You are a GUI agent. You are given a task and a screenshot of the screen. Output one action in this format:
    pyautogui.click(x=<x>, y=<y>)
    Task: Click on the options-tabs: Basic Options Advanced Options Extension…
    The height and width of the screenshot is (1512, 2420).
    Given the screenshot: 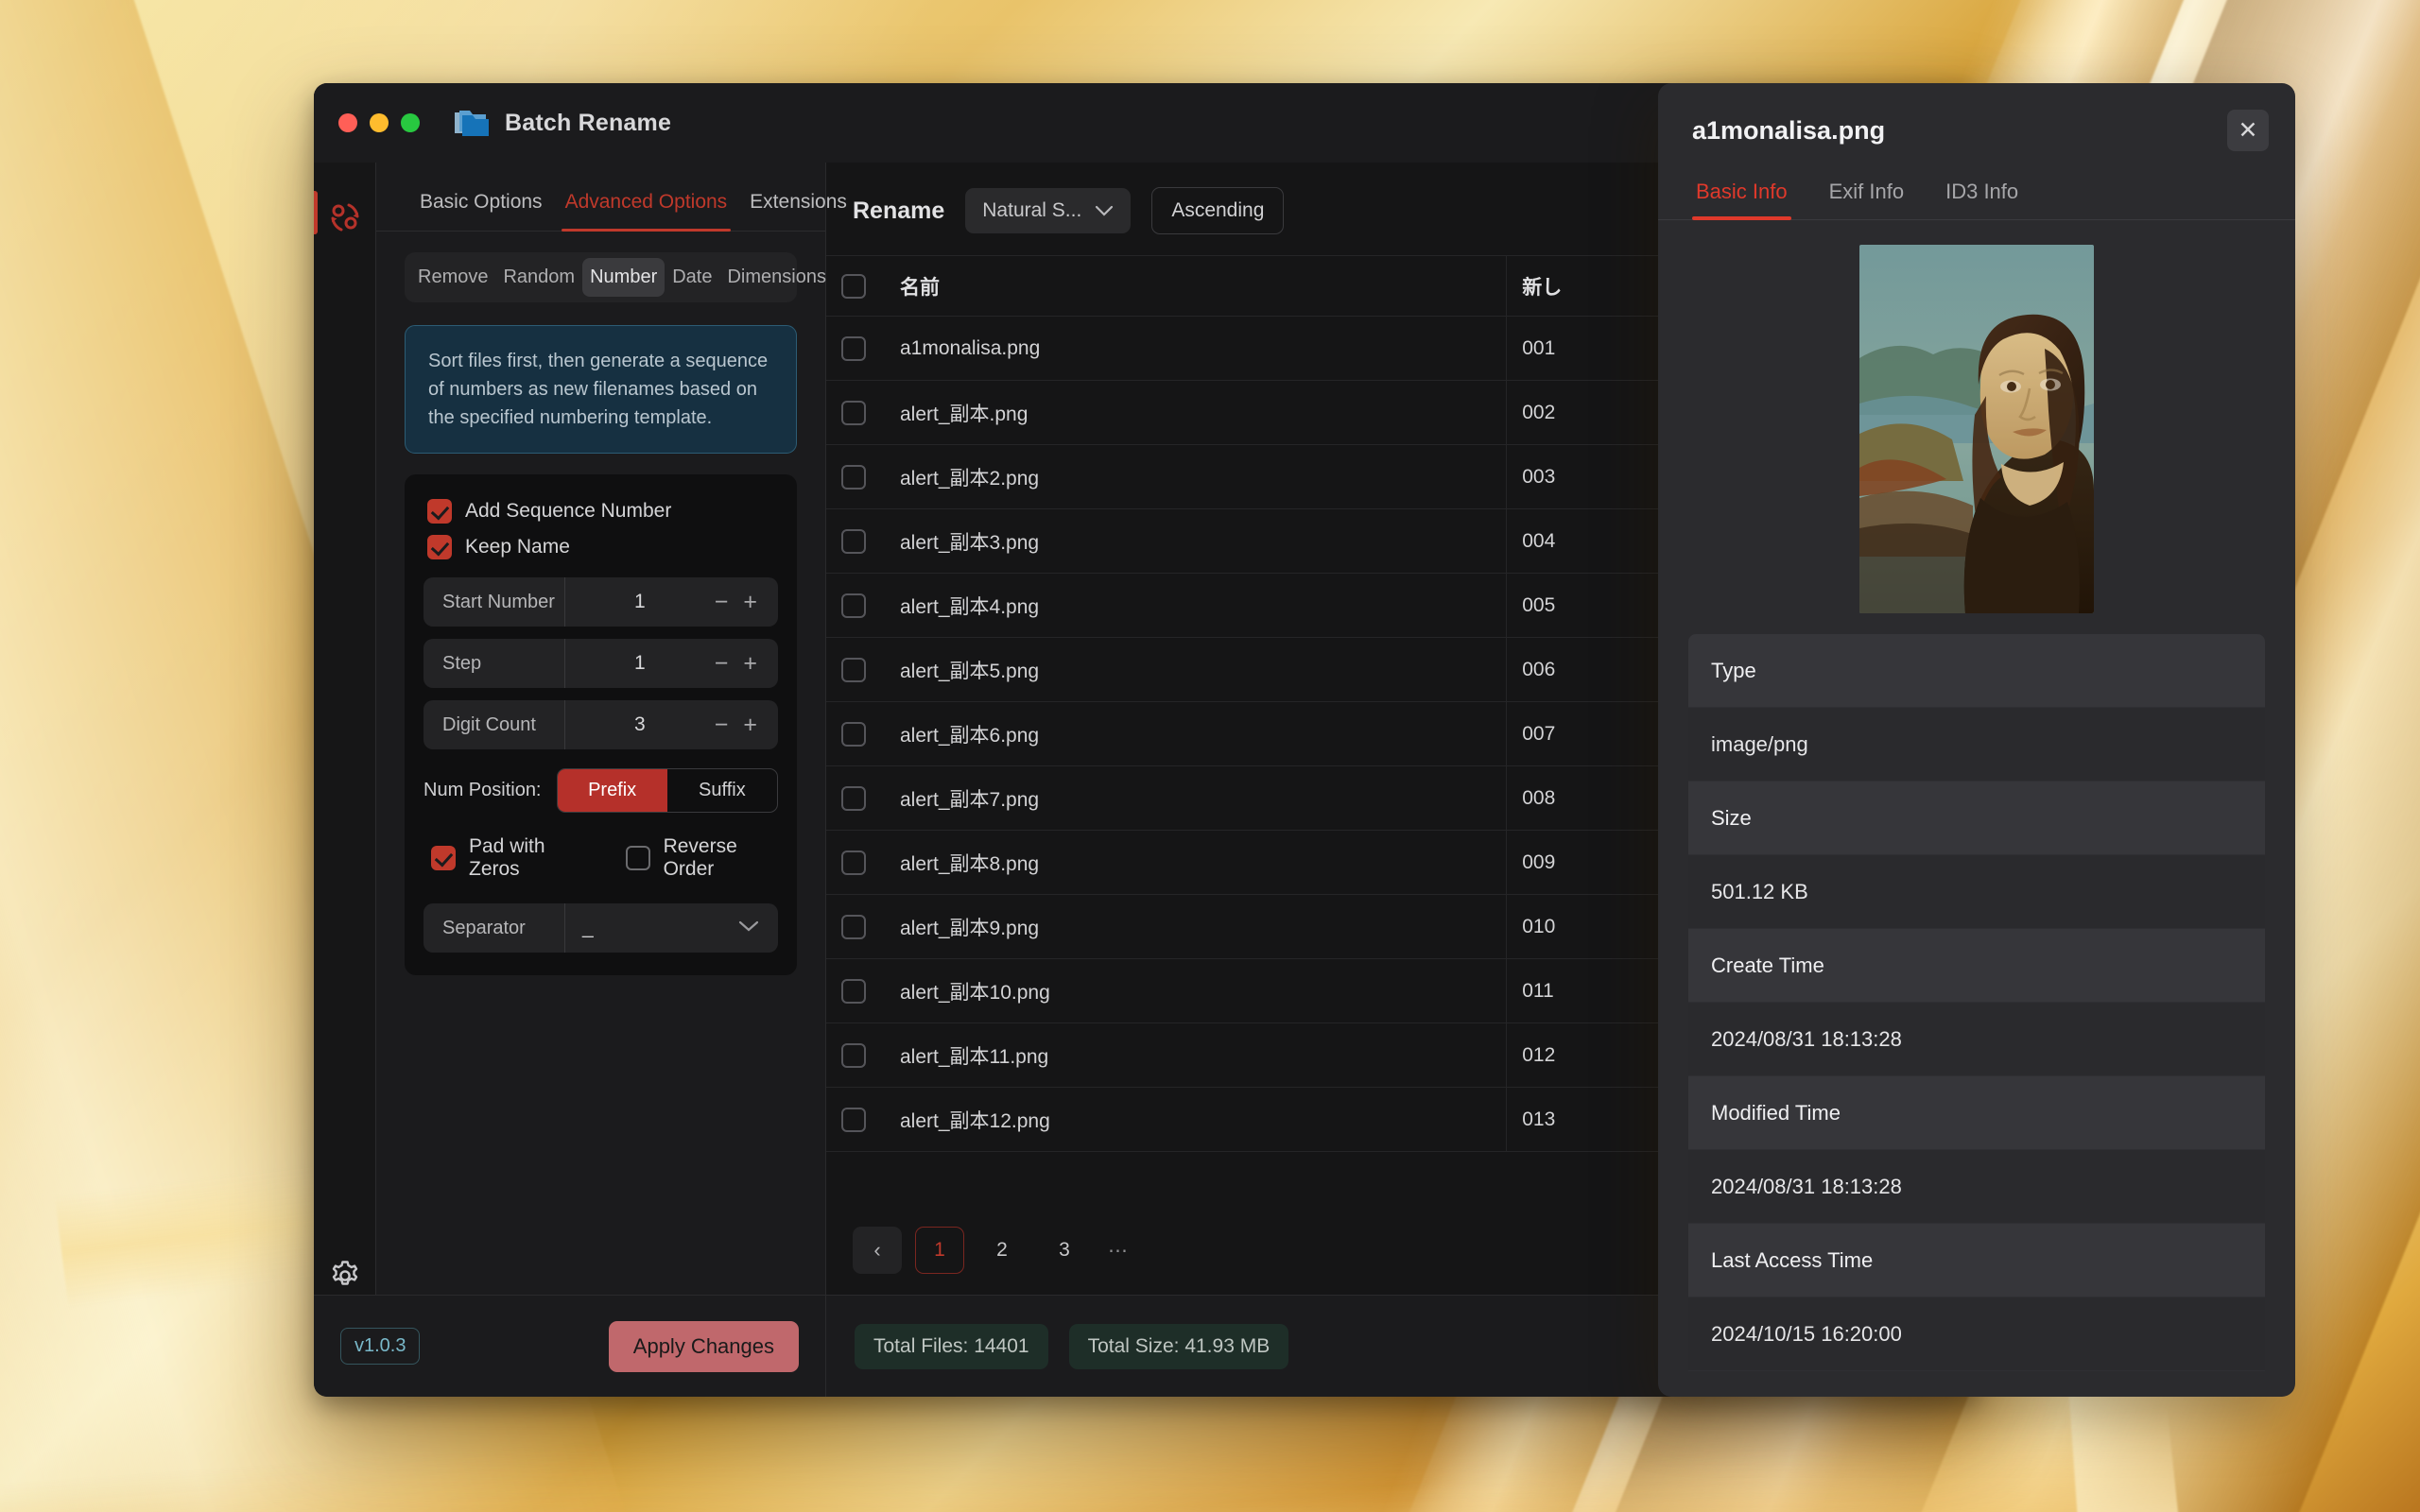 What is the action you would take?
    pyautogui.click(x=611, y=197)
    